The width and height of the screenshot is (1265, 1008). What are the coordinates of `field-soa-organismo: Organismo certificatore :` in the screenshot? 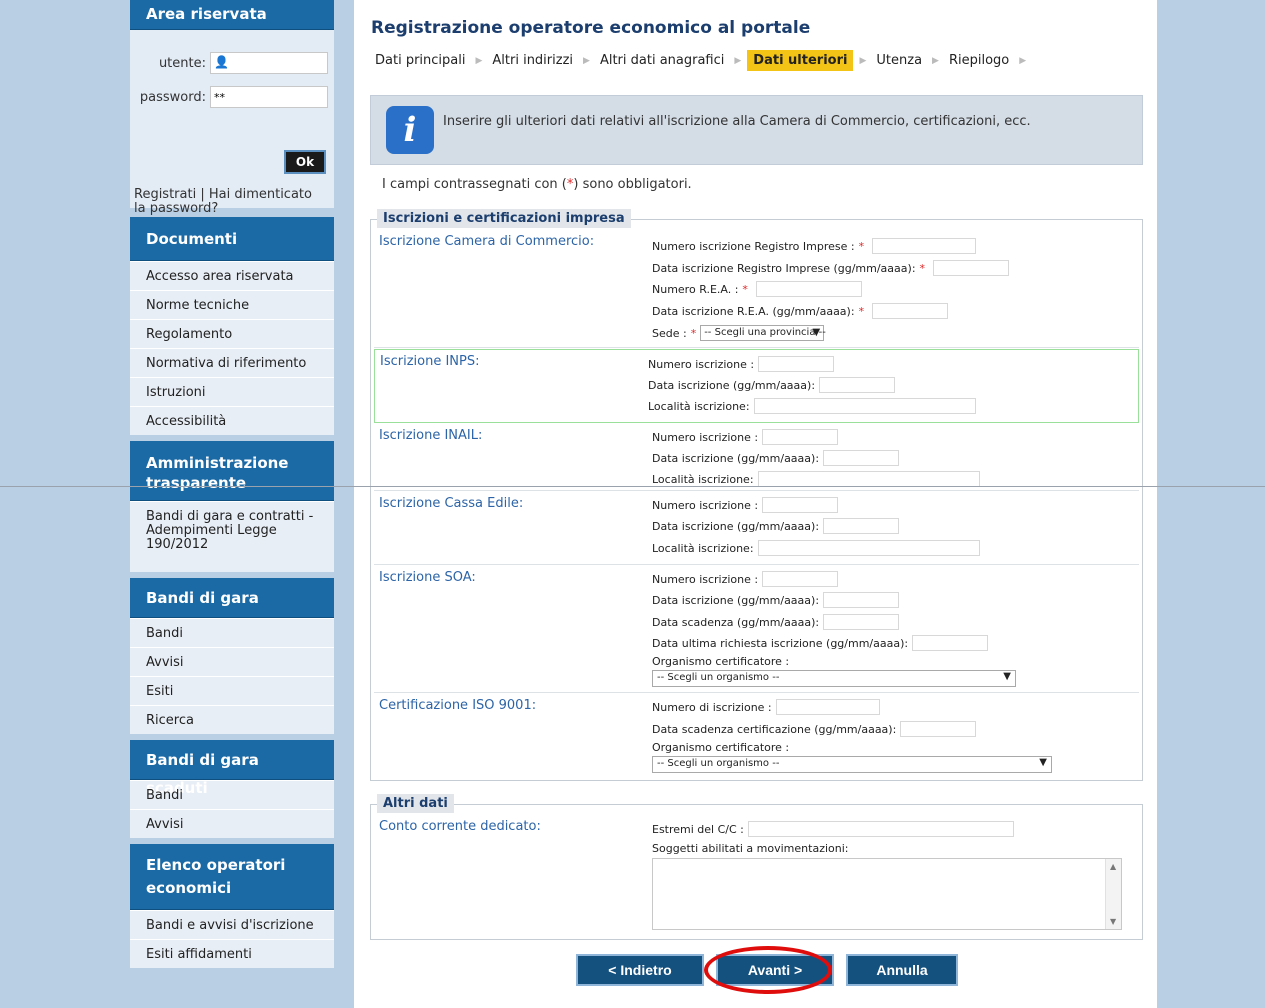 It's located at (721, 661).